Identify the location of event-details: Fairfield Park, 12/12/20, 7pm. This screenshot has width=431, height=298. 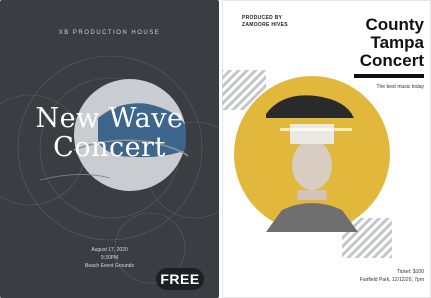
(391, 280).